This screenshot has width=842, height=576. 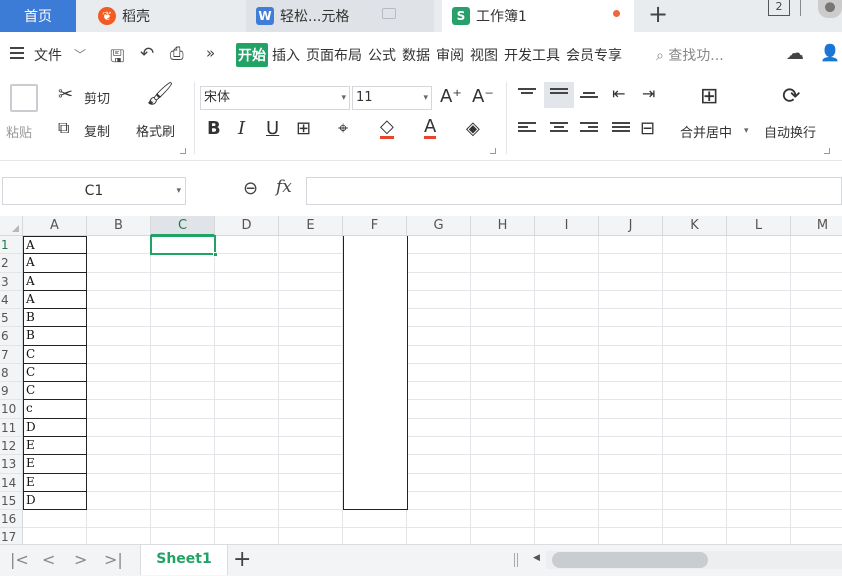 What do you see at coordinates (706, 131) in the screenshot?
I see `merge-center-button: 合并居中` at bounding box center [706, 131].